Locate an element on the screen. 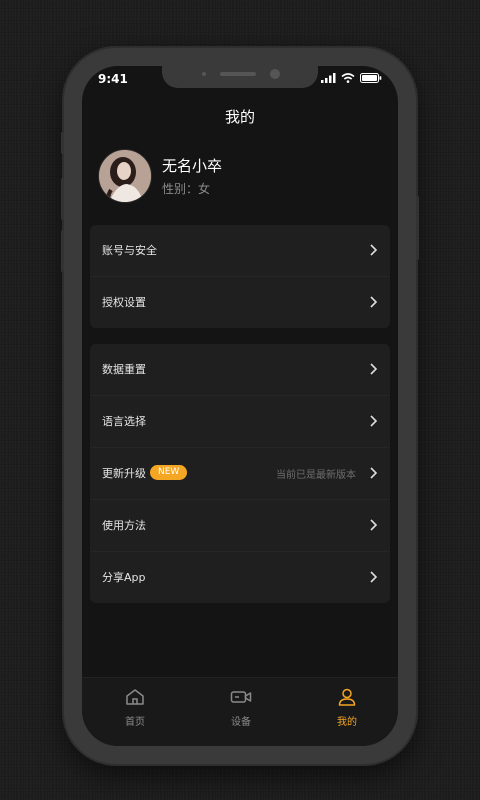 This screenshot has height=800, width=480. menu-item-language: 语言选择 is located at coordinates (240, 422).